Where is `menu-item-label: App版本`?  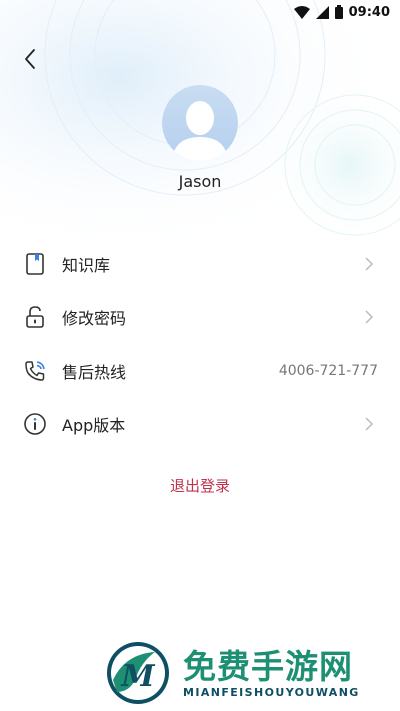 menu-item-label: App版本 is located at coordinates (94, 426).